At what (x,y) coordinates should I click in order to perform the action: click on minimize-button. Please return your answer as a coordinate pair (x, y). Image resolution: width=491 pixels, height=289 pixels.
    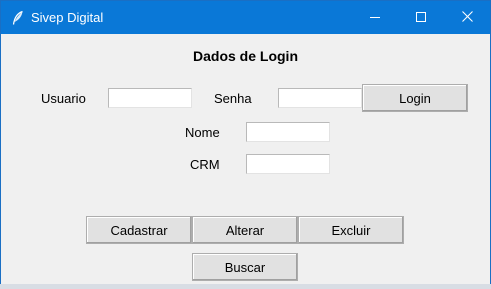
    Looking at the image, I should click on (375, 17).